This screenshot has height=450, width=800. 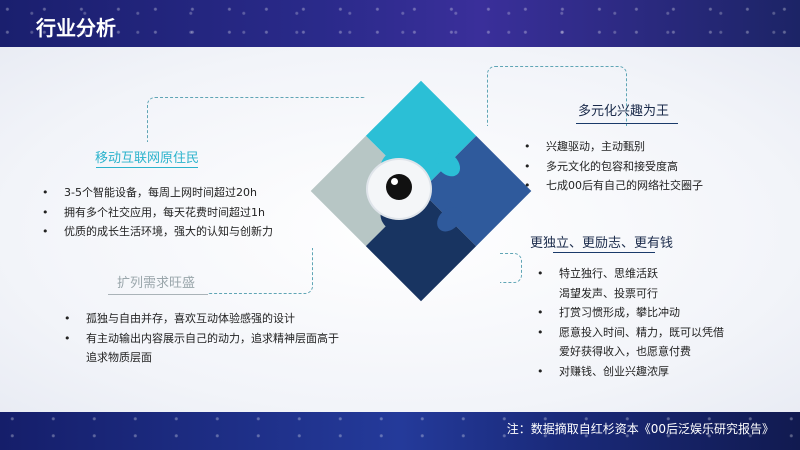 I want to click on list-item: 打赏习惯形成，攀比冲动, so click(x=630, y=313).